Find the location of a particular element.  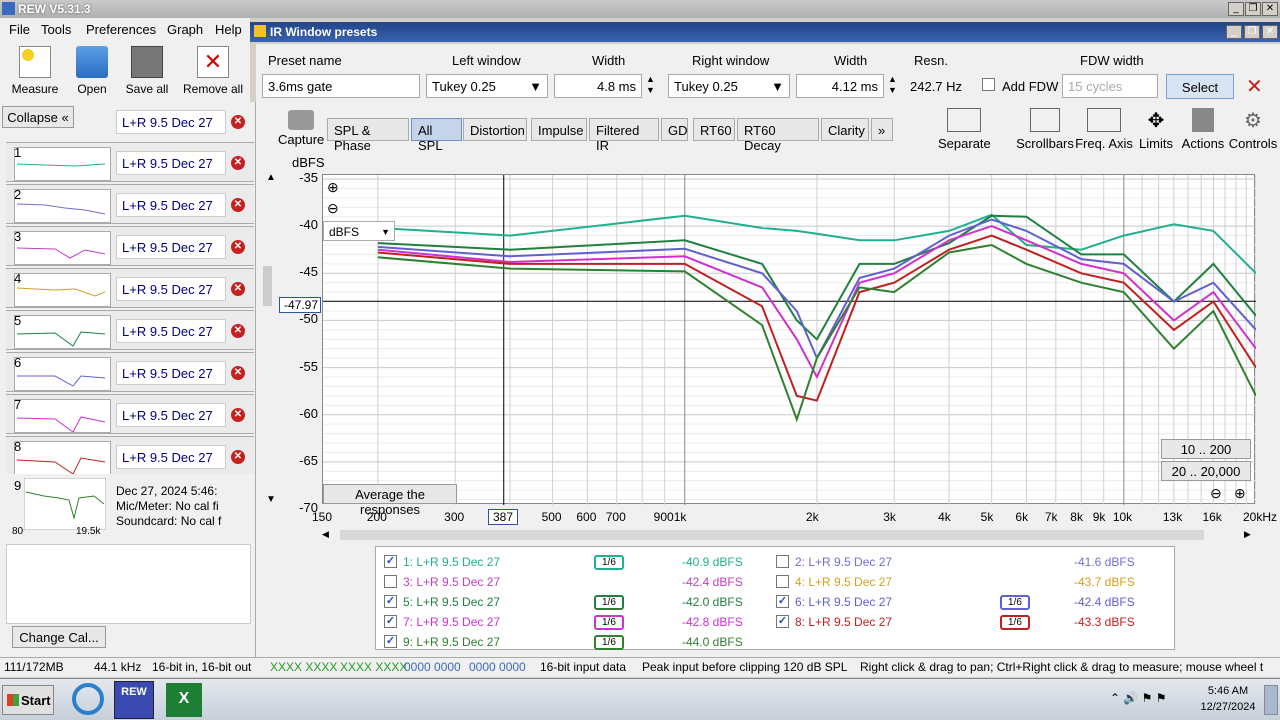

menu-help: Help is located at coordinates (228, 29).